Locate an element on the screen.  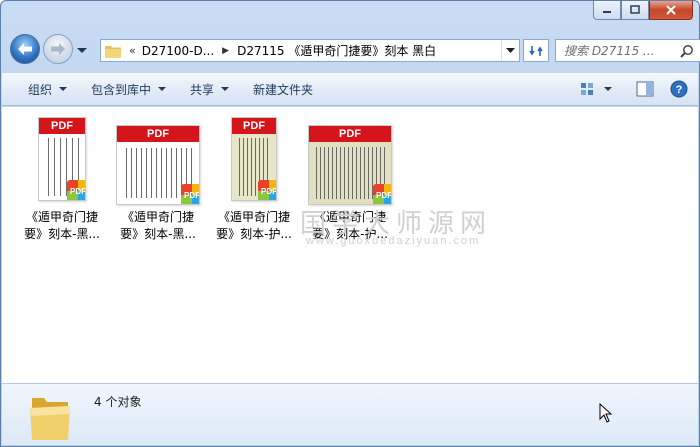
refresh-button is located at coordinates (536, 50).